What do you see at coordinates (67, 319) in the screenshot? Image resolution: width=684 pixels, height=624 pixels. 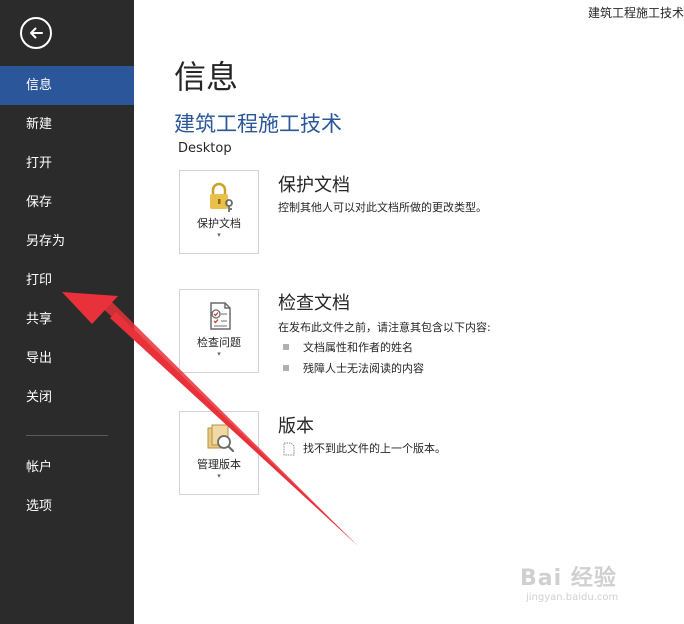 I see `sidebar-item-share: 共享` at bounding box center [67, 319].